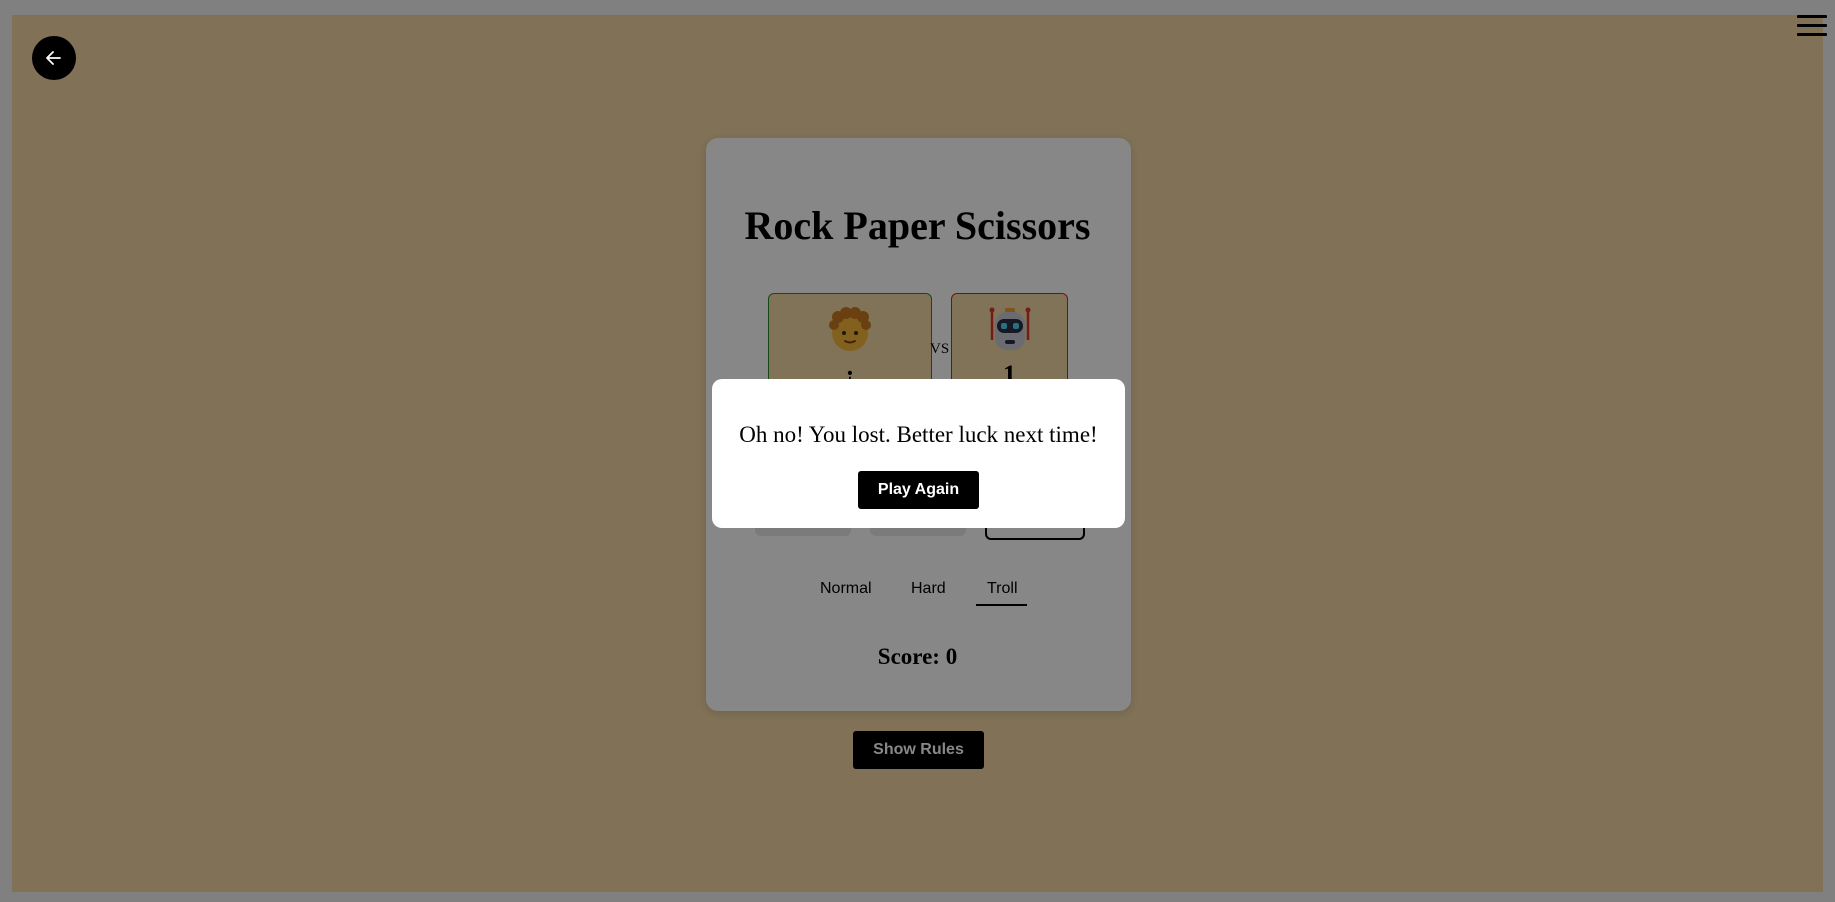 The height and width of the screenshot is (902, 1835). Describe the element at coordinates (1812, 26) in the screenshot. I see `hamburger-menu-icon` at that location.